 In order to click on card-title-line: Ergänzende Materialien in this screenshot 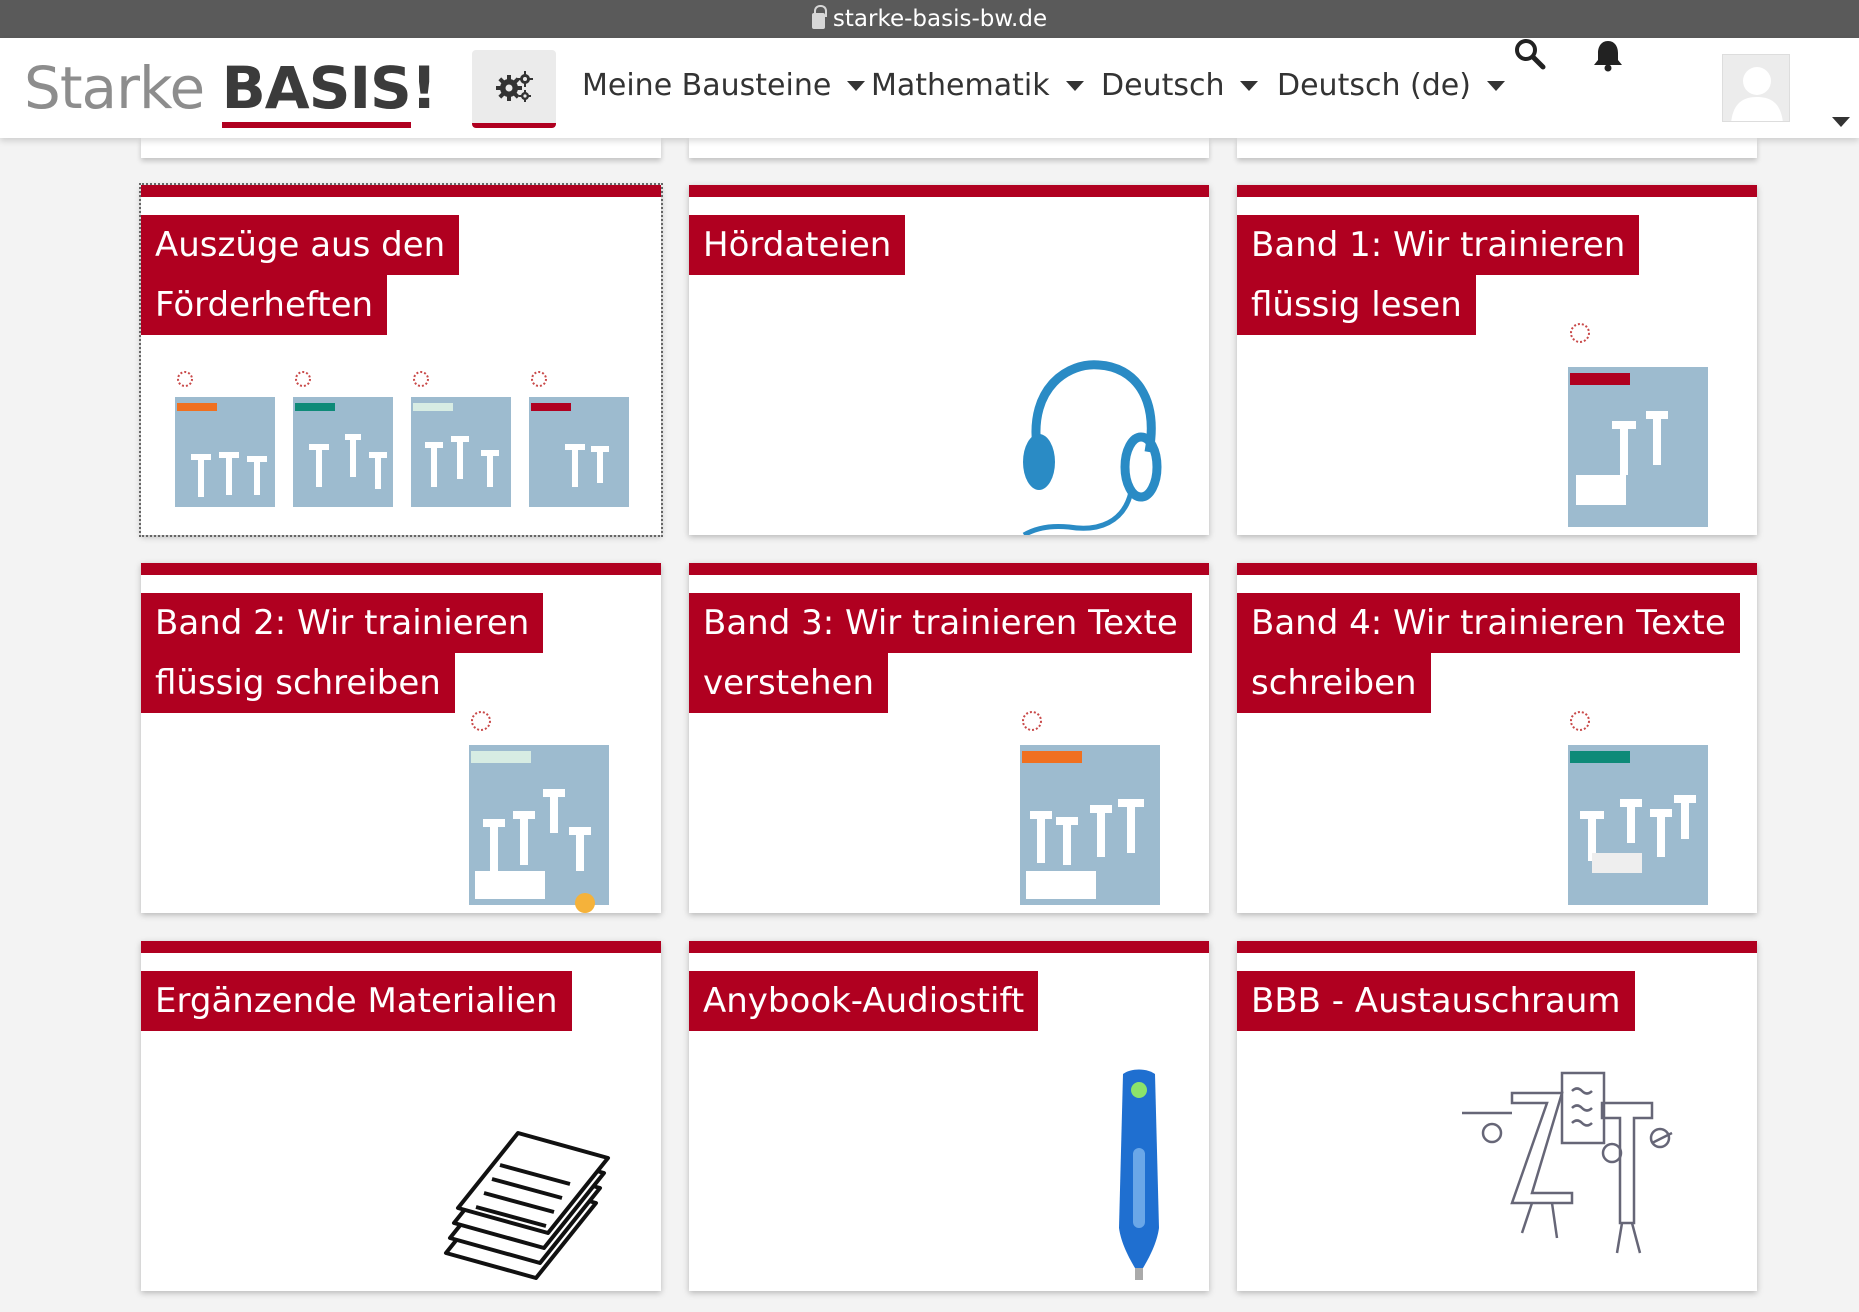, I will do `click(356, 1001)`.